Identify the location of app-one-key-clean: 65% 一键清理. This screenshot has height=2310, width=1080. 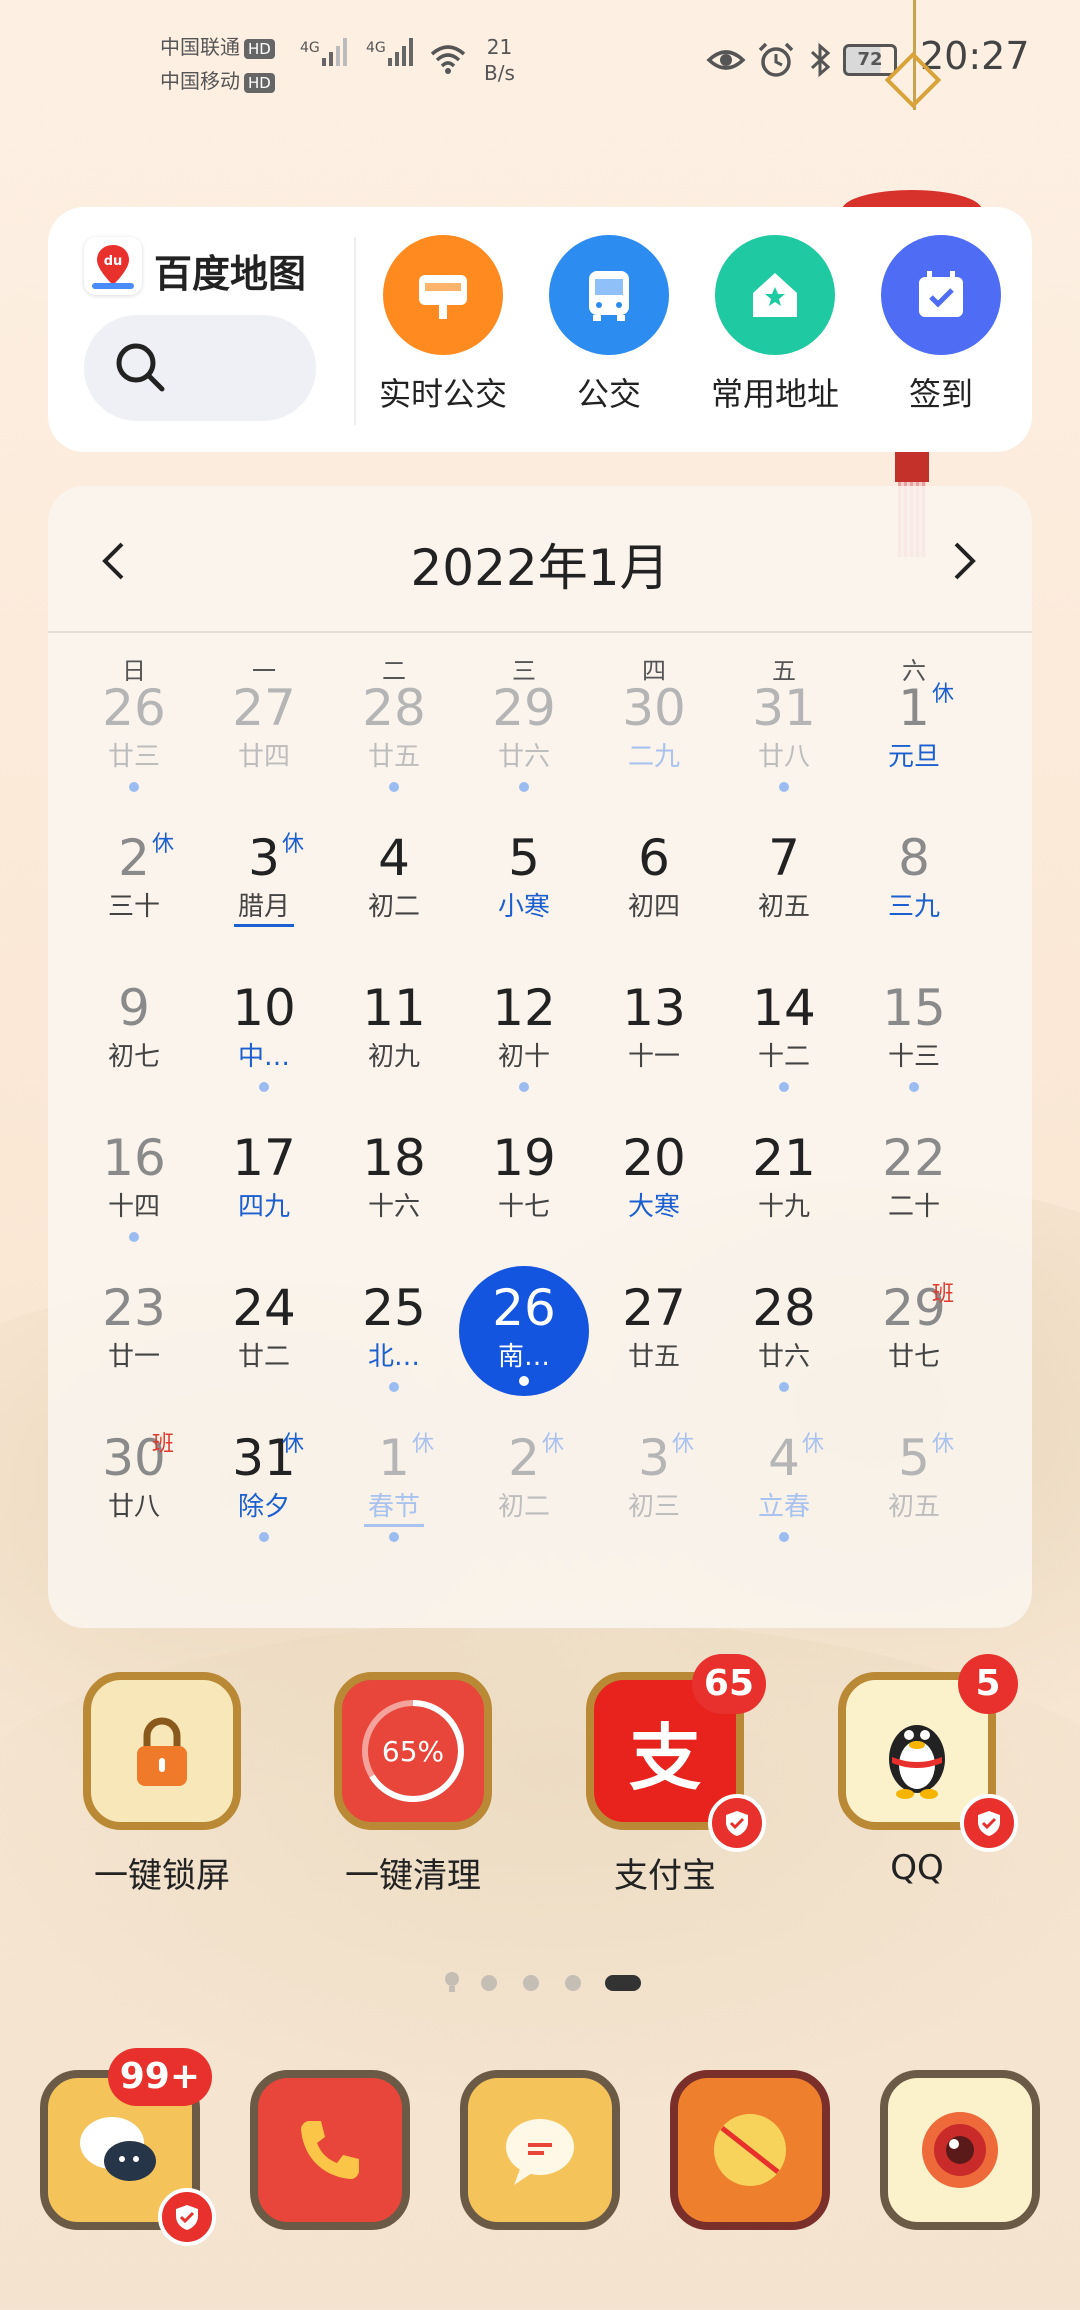
(413, 1784).